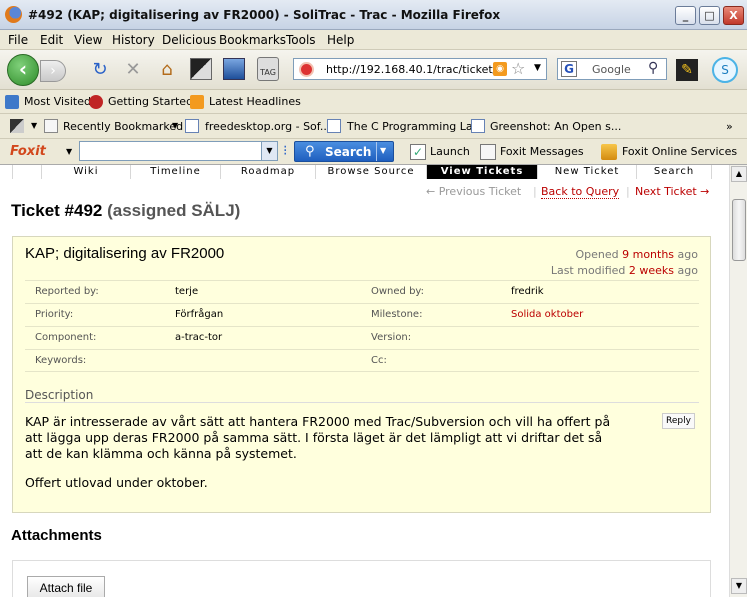 The height and width of the screenshot is (597, 747). I want to click on menu-view: View, so click(88, 40).